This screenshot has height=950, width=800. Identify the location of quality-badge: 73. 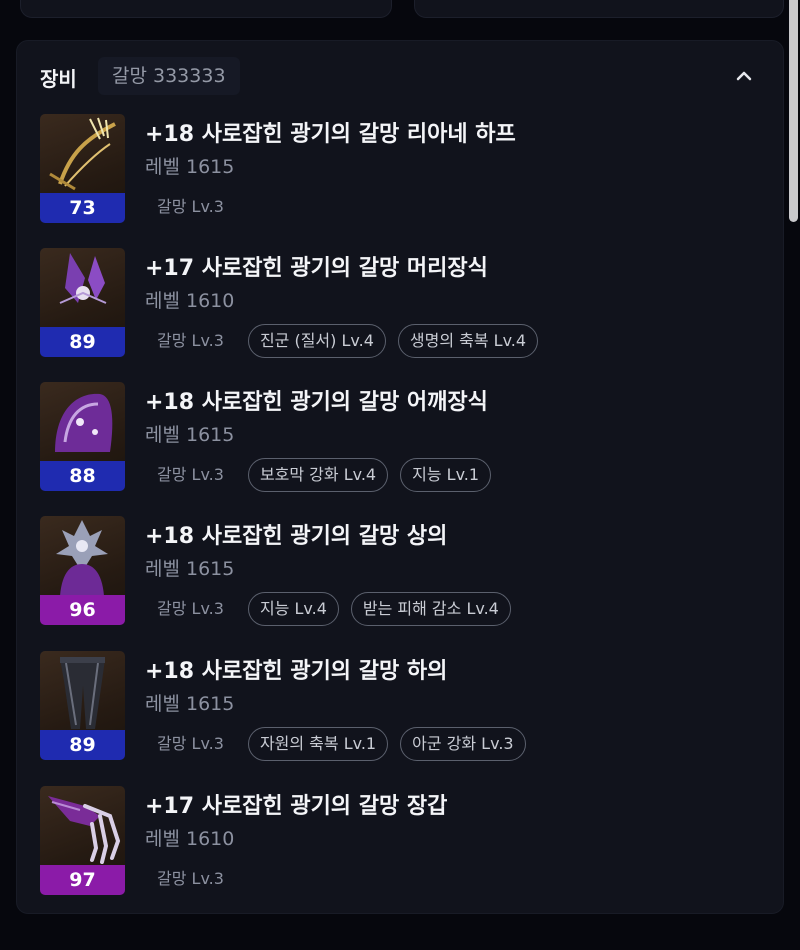
(82, 208).